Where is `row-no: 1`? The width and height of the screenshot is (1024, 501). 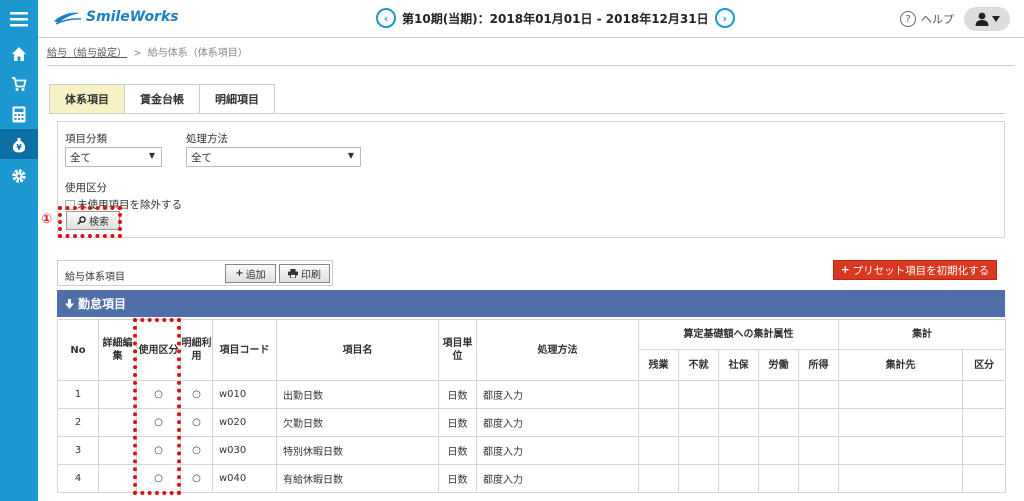 row-no: 1 is located at coordinates (78, 394).